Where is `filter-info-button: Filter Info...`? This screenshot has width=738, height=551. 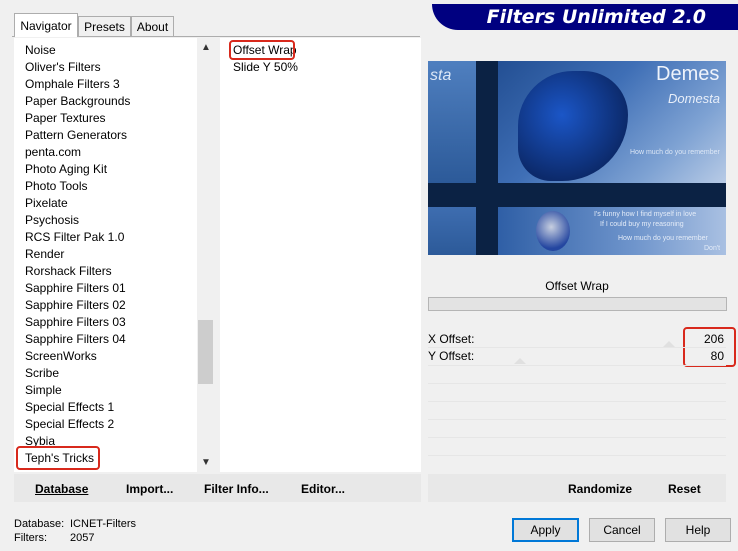
filter-info-button: Filter Info... is located at coordinates (236, 489).